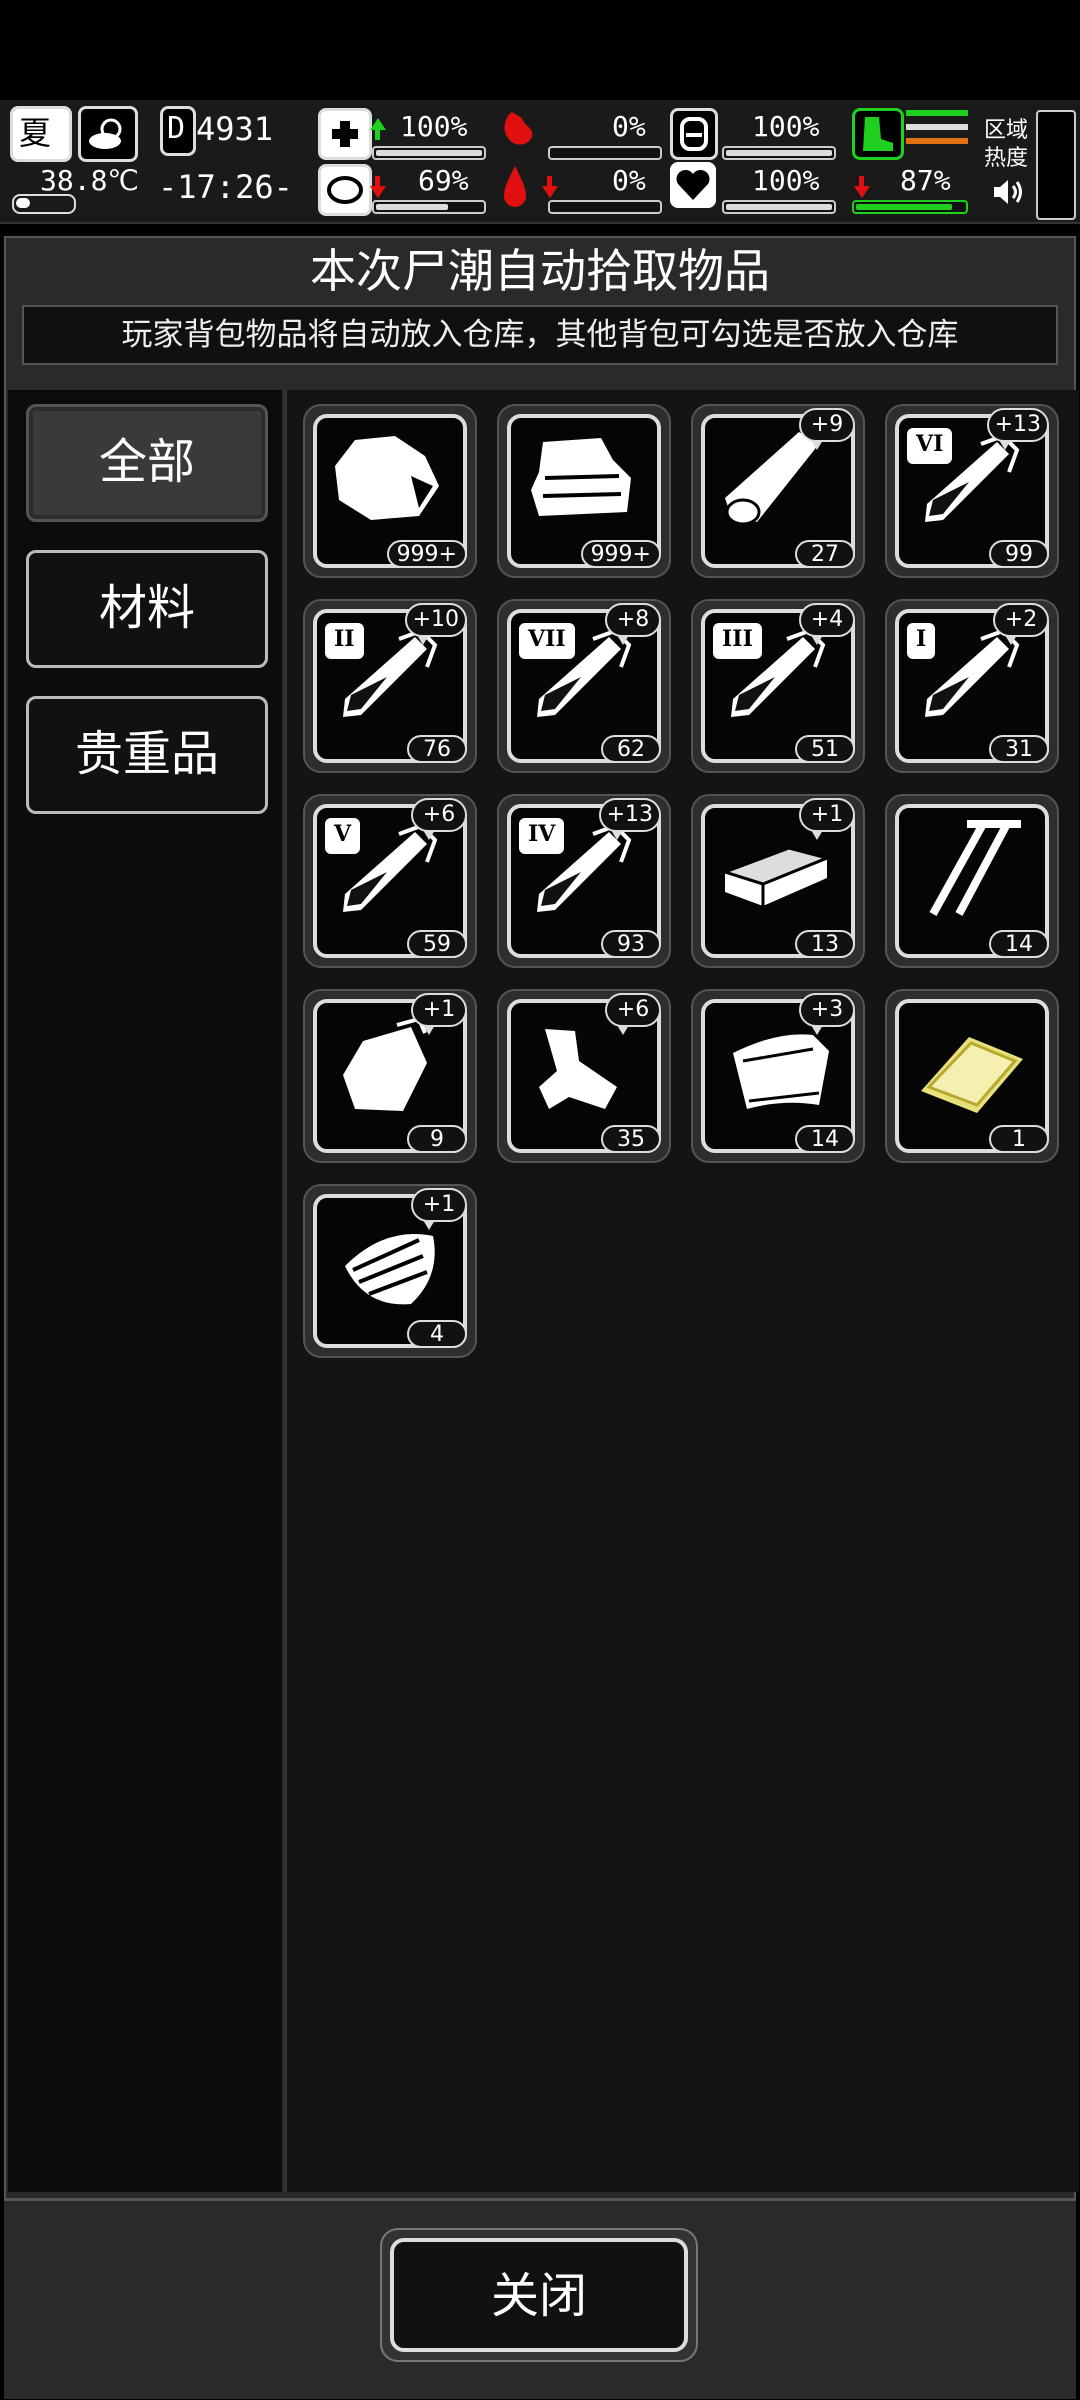 This screenshot has height=2400, width=1080. What do you see at coordinates (972, 873) in the screenshot?
I see `nails-icon` at bounding box center [972, 873].